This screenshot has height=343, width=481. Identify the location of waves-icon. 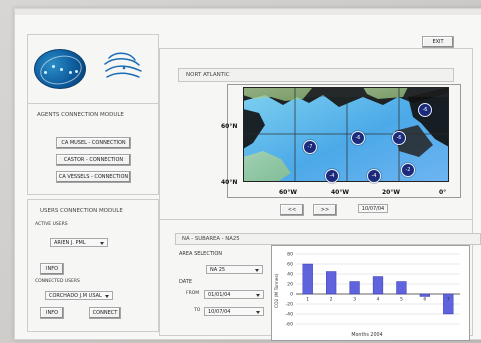
(123, 65).